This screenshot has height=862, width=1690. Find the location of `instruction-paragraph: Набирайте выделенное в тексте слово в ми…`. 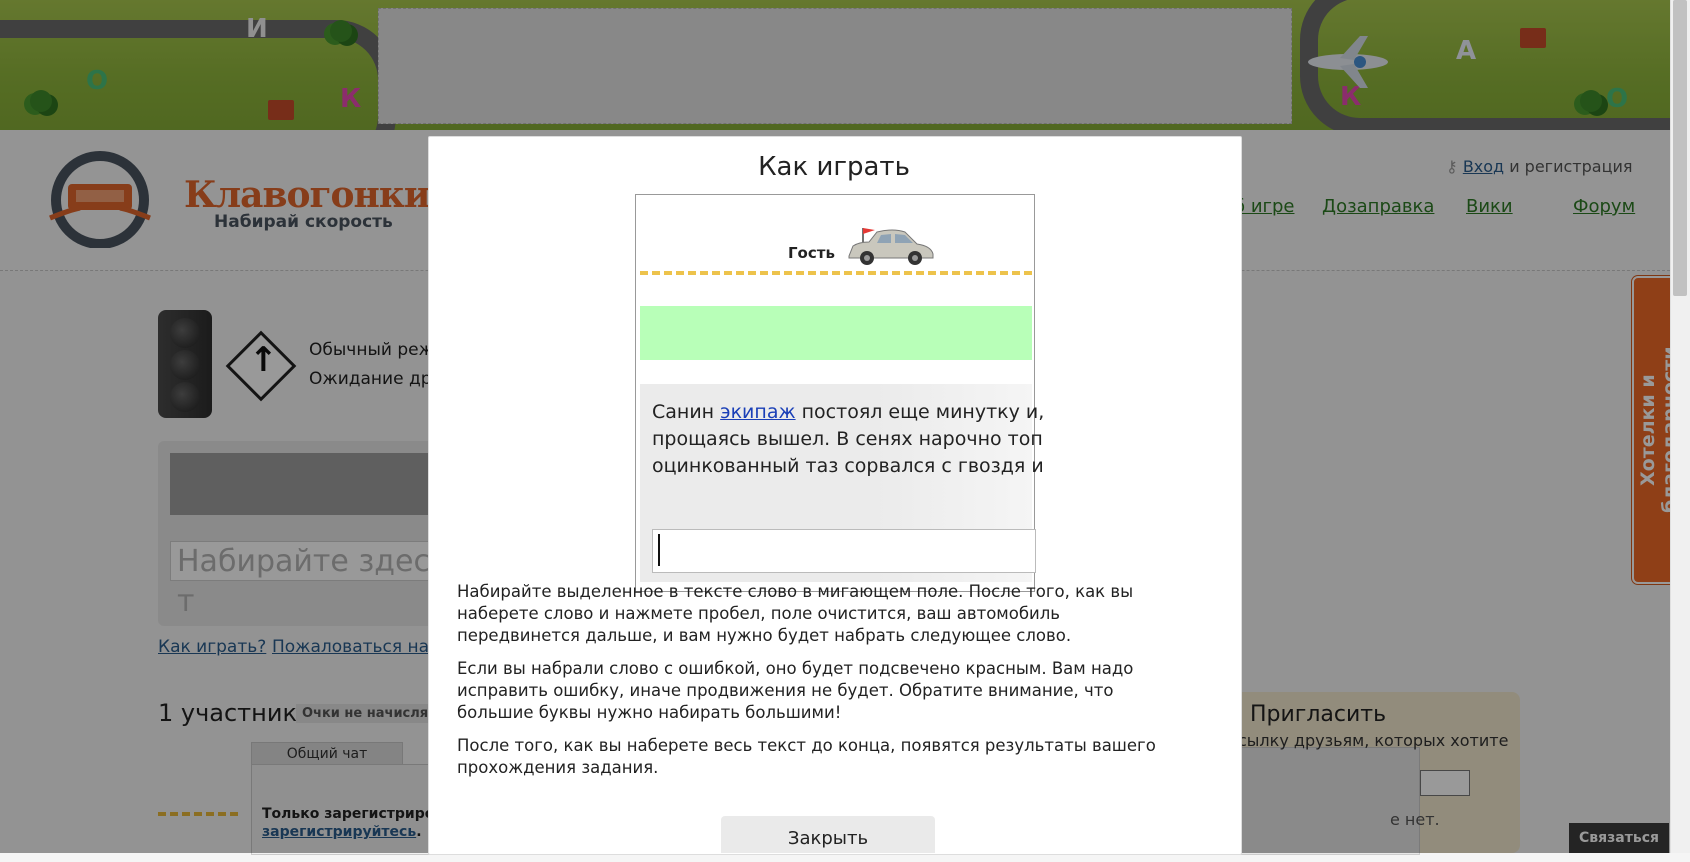

instruction-paragraph: Набирайте выделенное в тексте слово в ми… is located at coordinates (795, 613).